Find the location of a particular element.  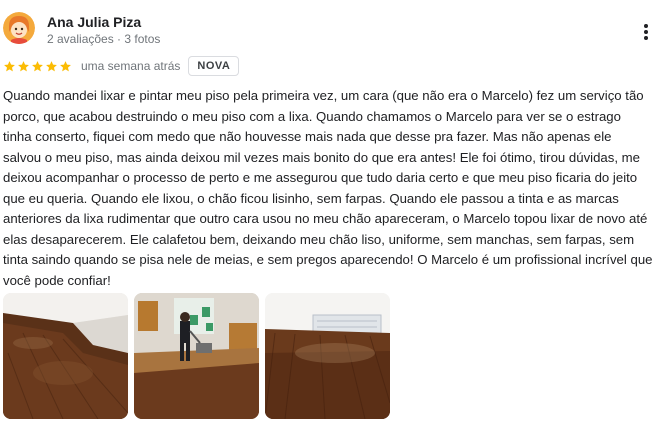

cartoon-avatar-icon is located at coordinates (19, 28).